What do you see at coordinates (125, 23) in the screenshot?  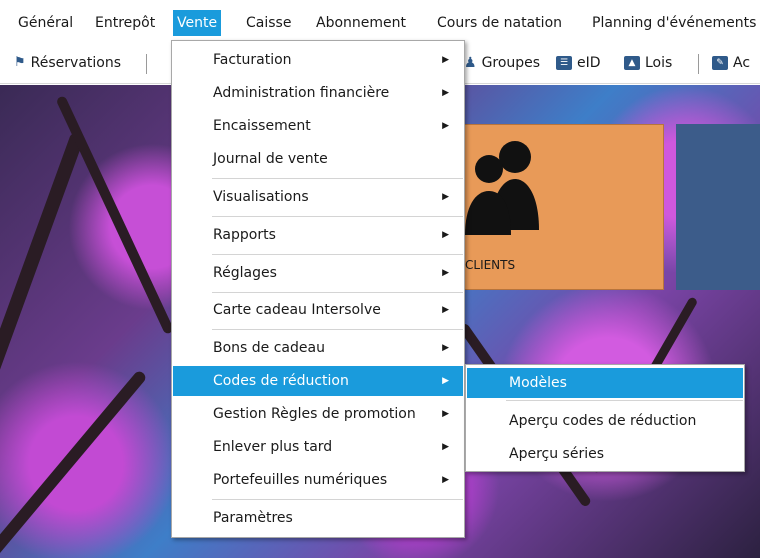 I see `menu-entrepot: Entrepôt` at bounding box center [125, 23].